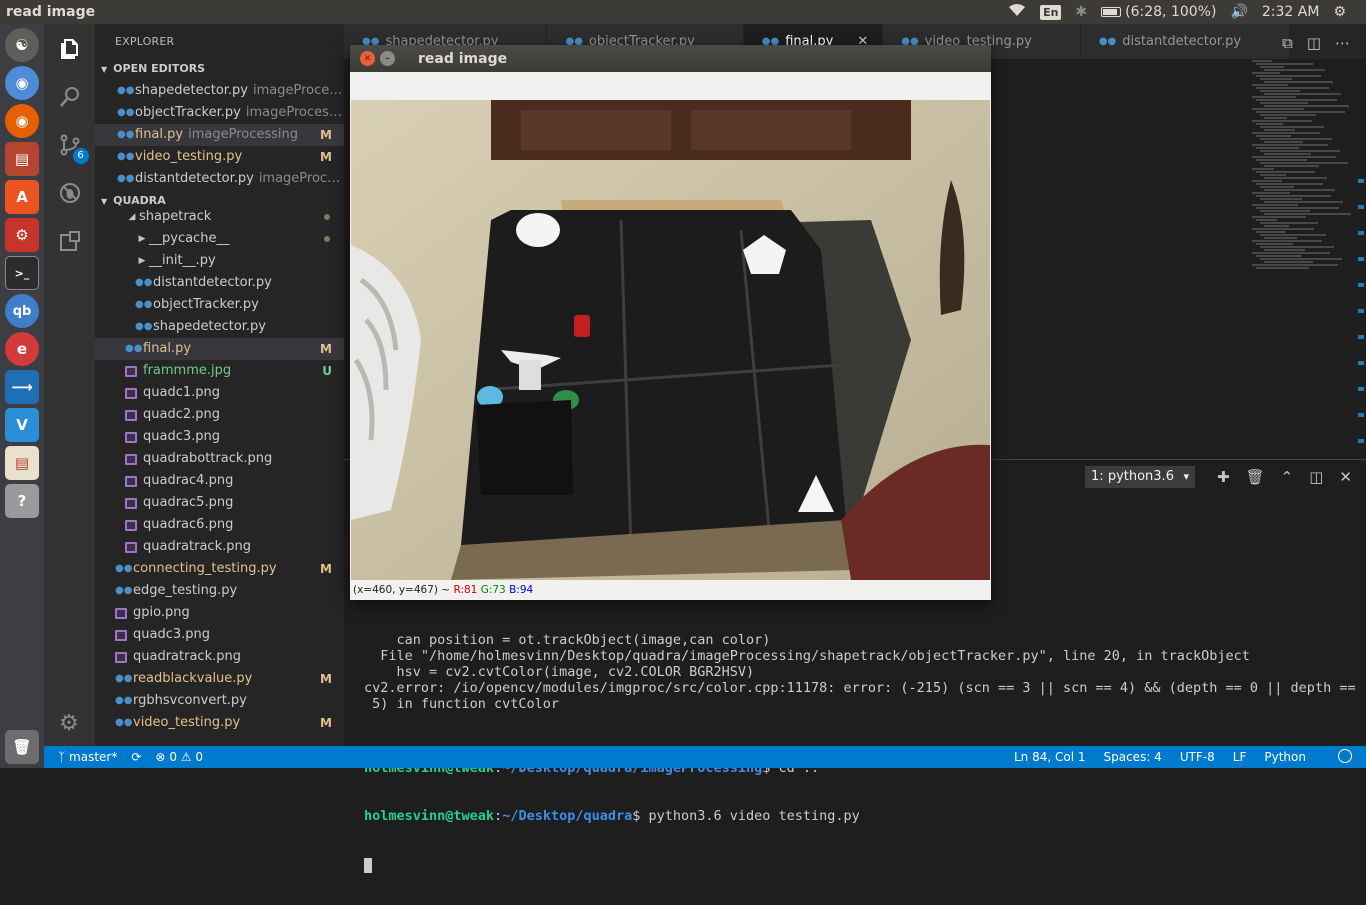 The width and height of the screenshot is (1366, 905). What do you see at coordinates (219, 613) in the screenshot?
I see `file-tree-item: gpio.png` at bounding box center [219, 613].